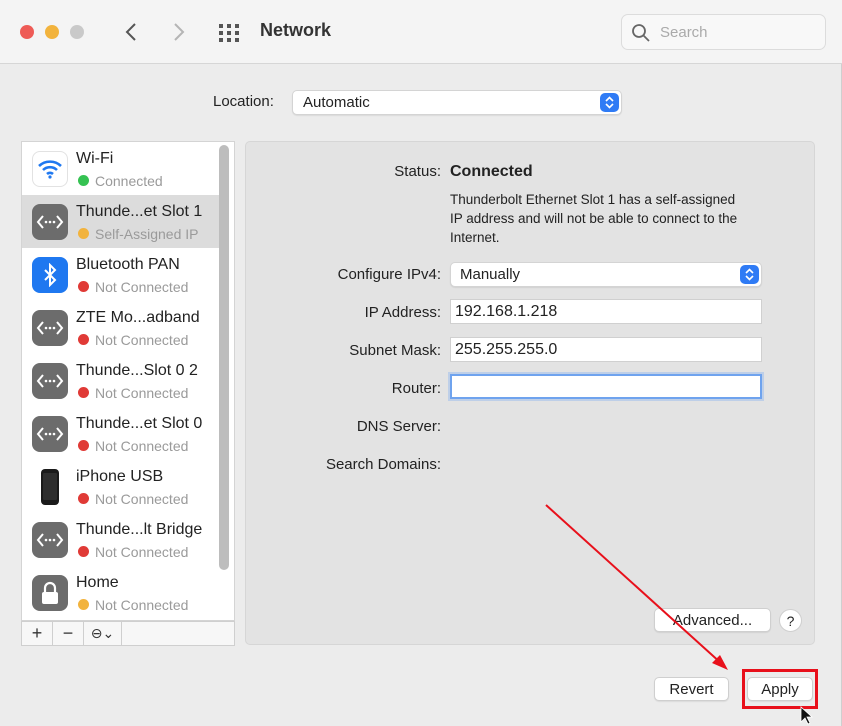  I want to click on dns-server-label: DNS Server:, so click(398, 426).